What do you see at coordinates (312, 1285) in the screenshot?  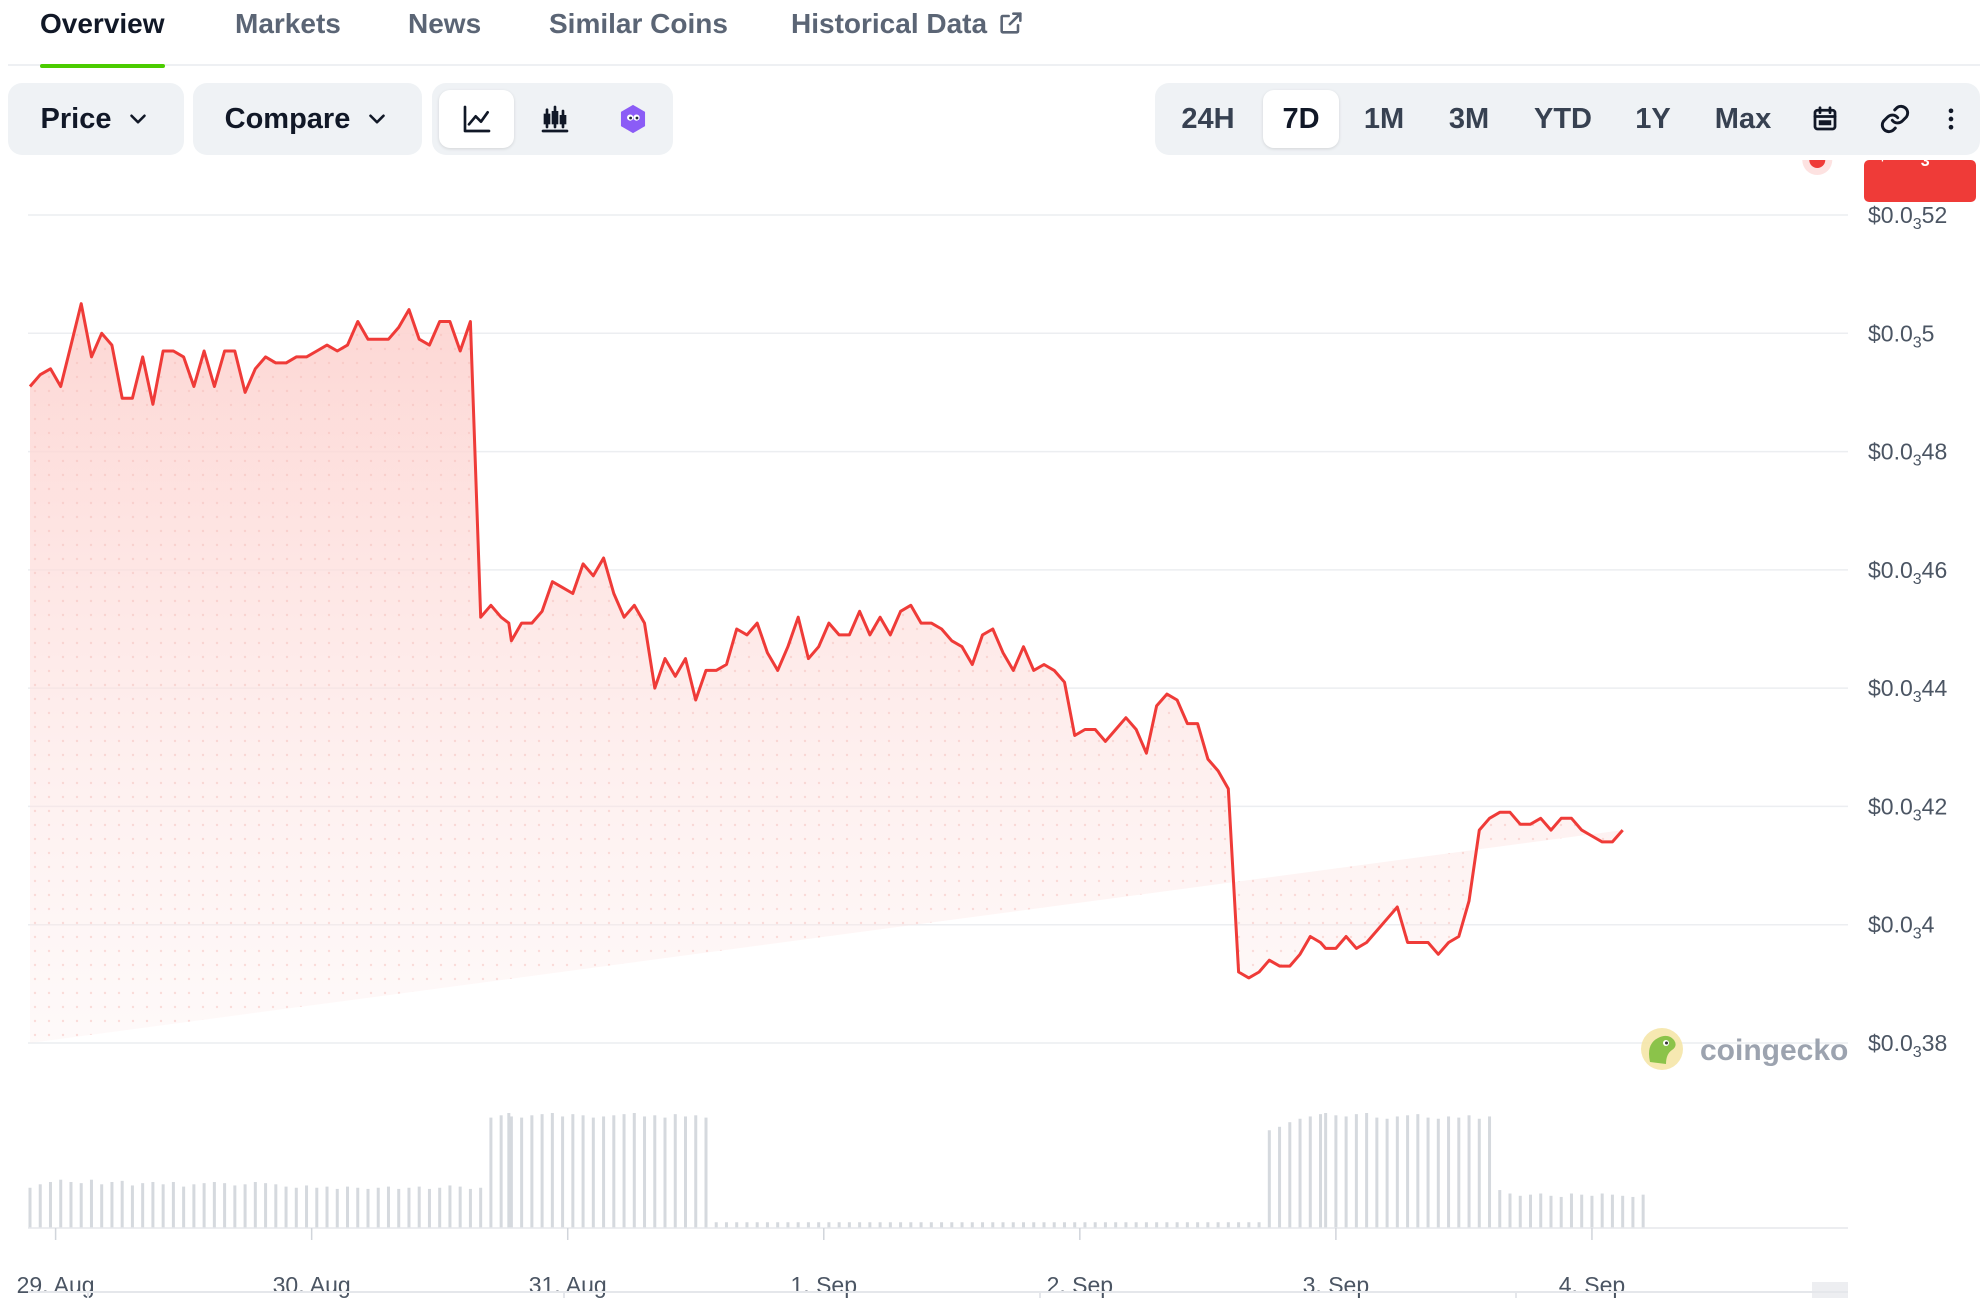 I see `x-tick-label: 30. Aug` at bounding box center [312, 1285].